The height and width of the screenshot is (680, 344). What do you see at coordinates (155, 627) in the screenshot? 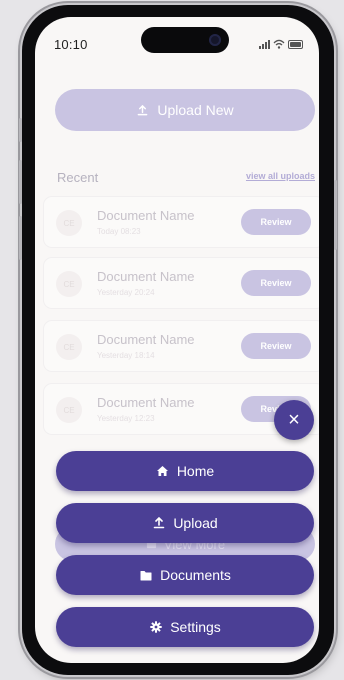
I see `gear-icon` at bounding box center [155, 627].